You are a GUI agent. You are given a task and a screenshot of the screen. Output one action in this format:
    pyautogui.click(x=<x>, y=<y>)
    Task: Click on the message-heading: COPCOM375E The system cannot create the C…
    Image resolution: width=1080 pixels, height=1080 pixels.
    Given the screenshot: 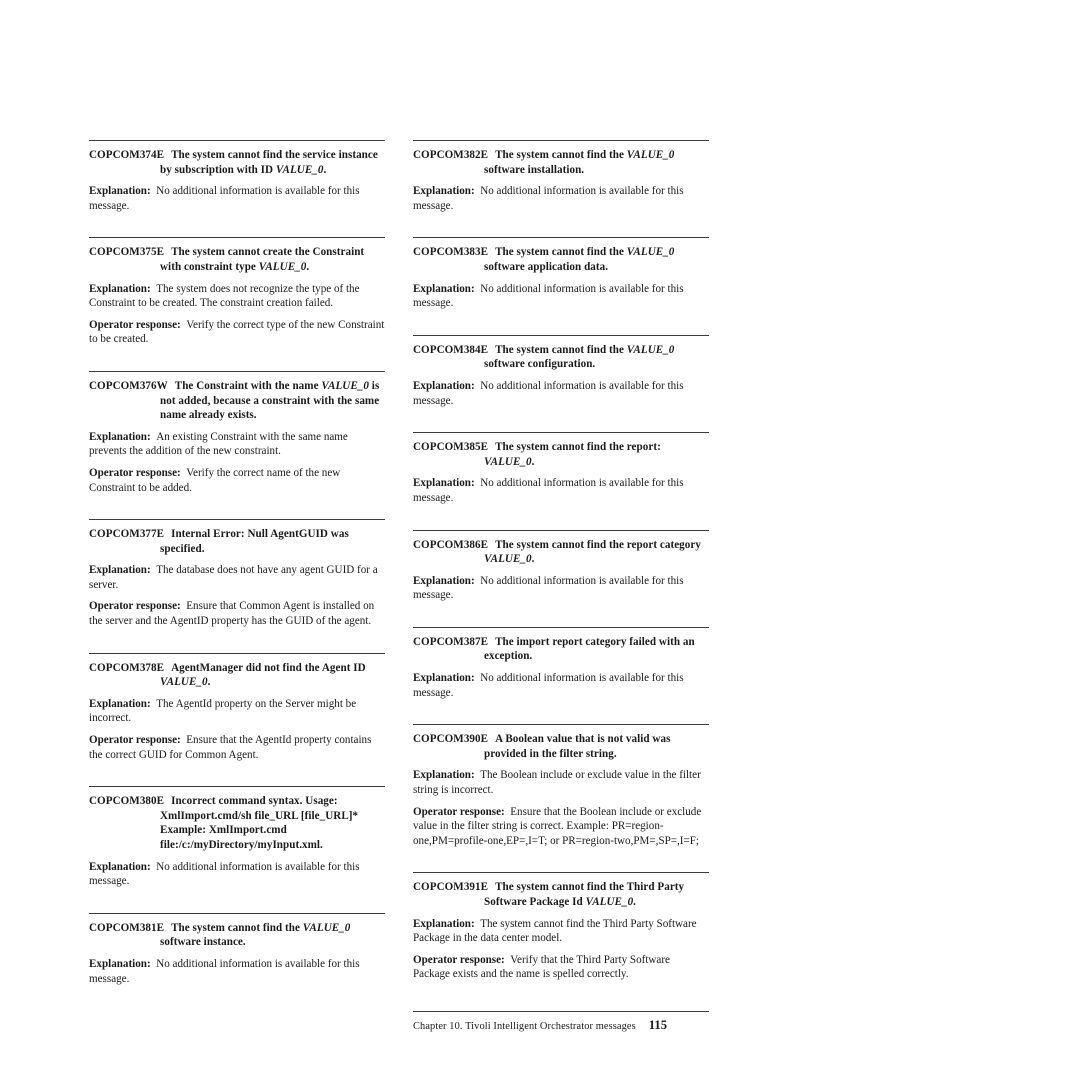 What is the action you would take?
    pyautogui.click(x=237, y=259)
    